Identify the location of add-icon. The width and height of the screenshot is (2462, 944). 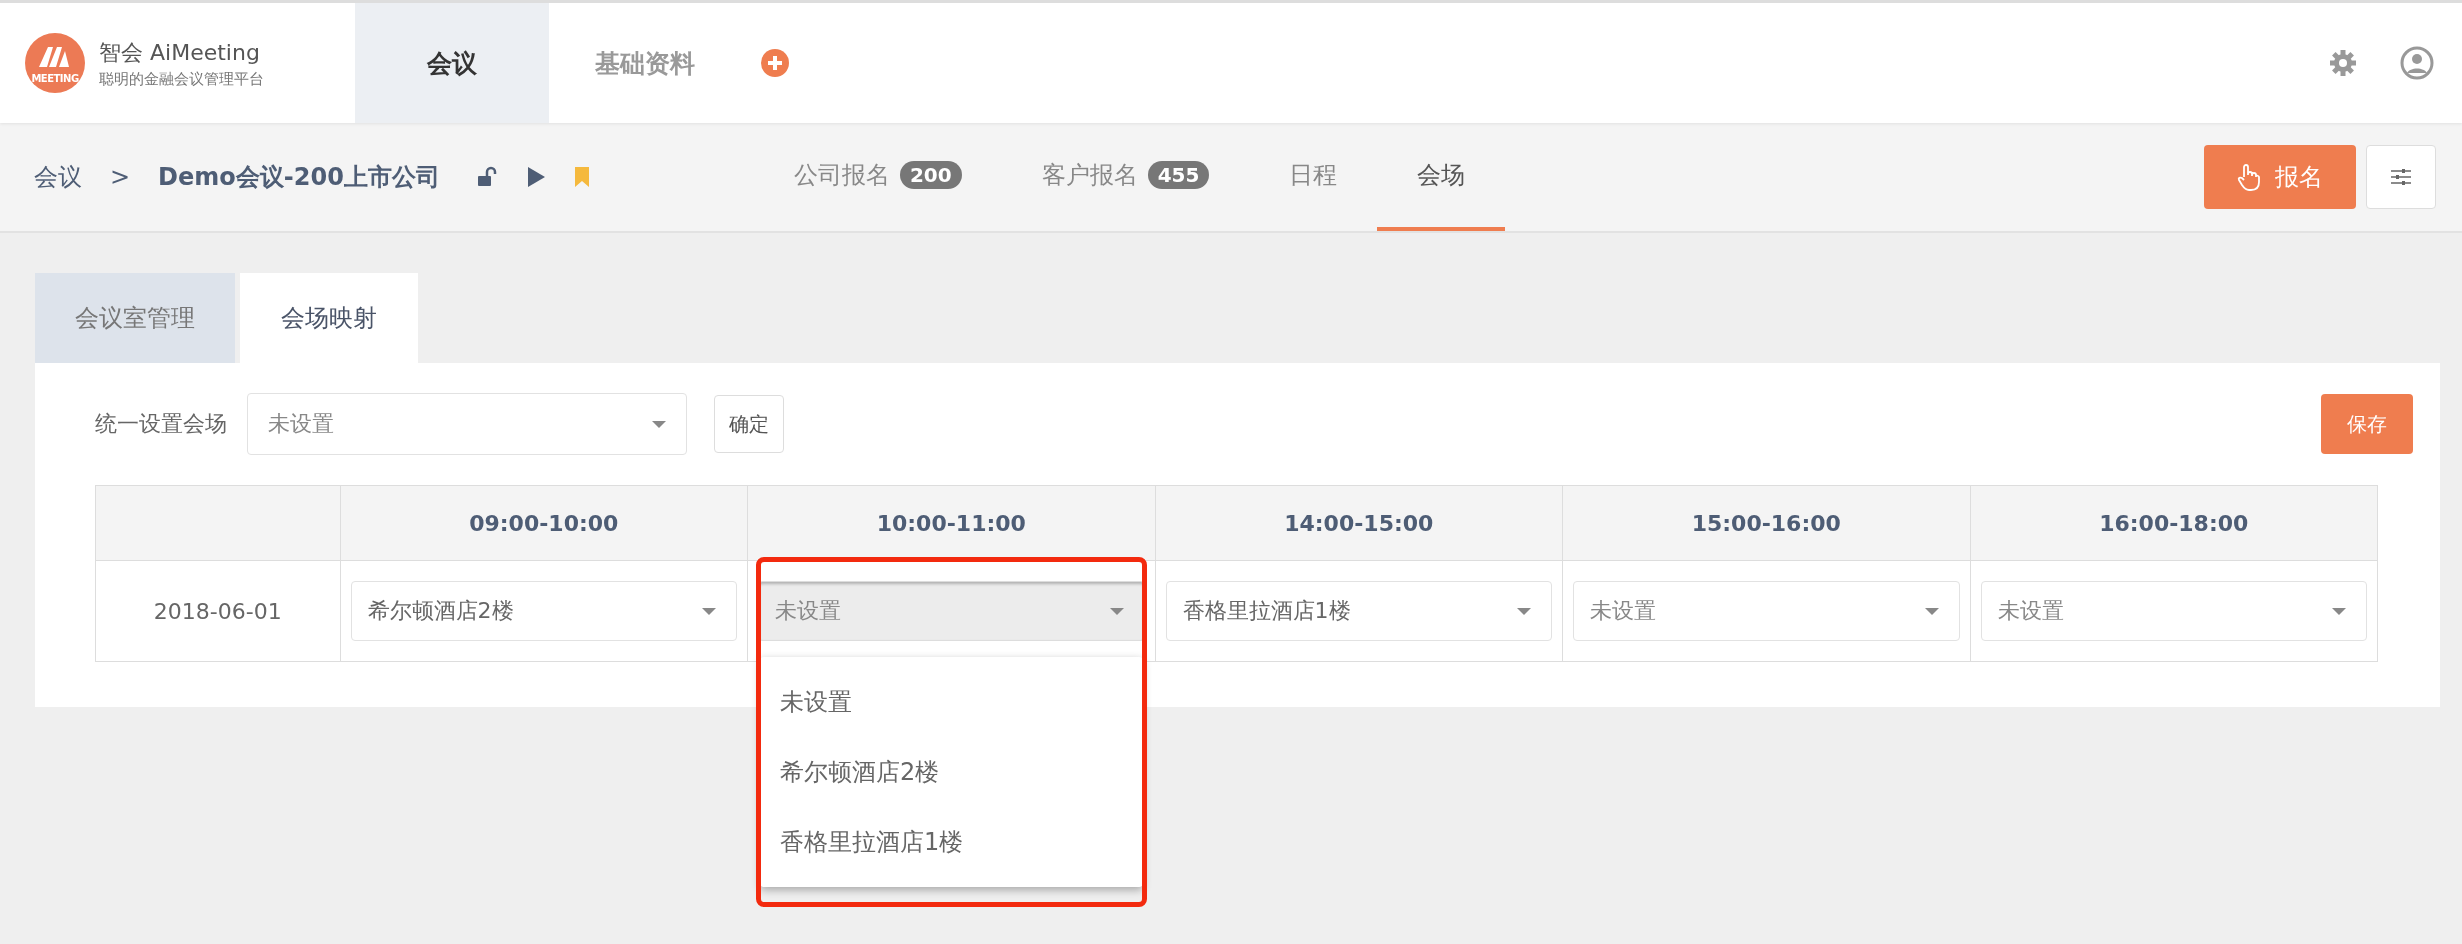
(775, 63).